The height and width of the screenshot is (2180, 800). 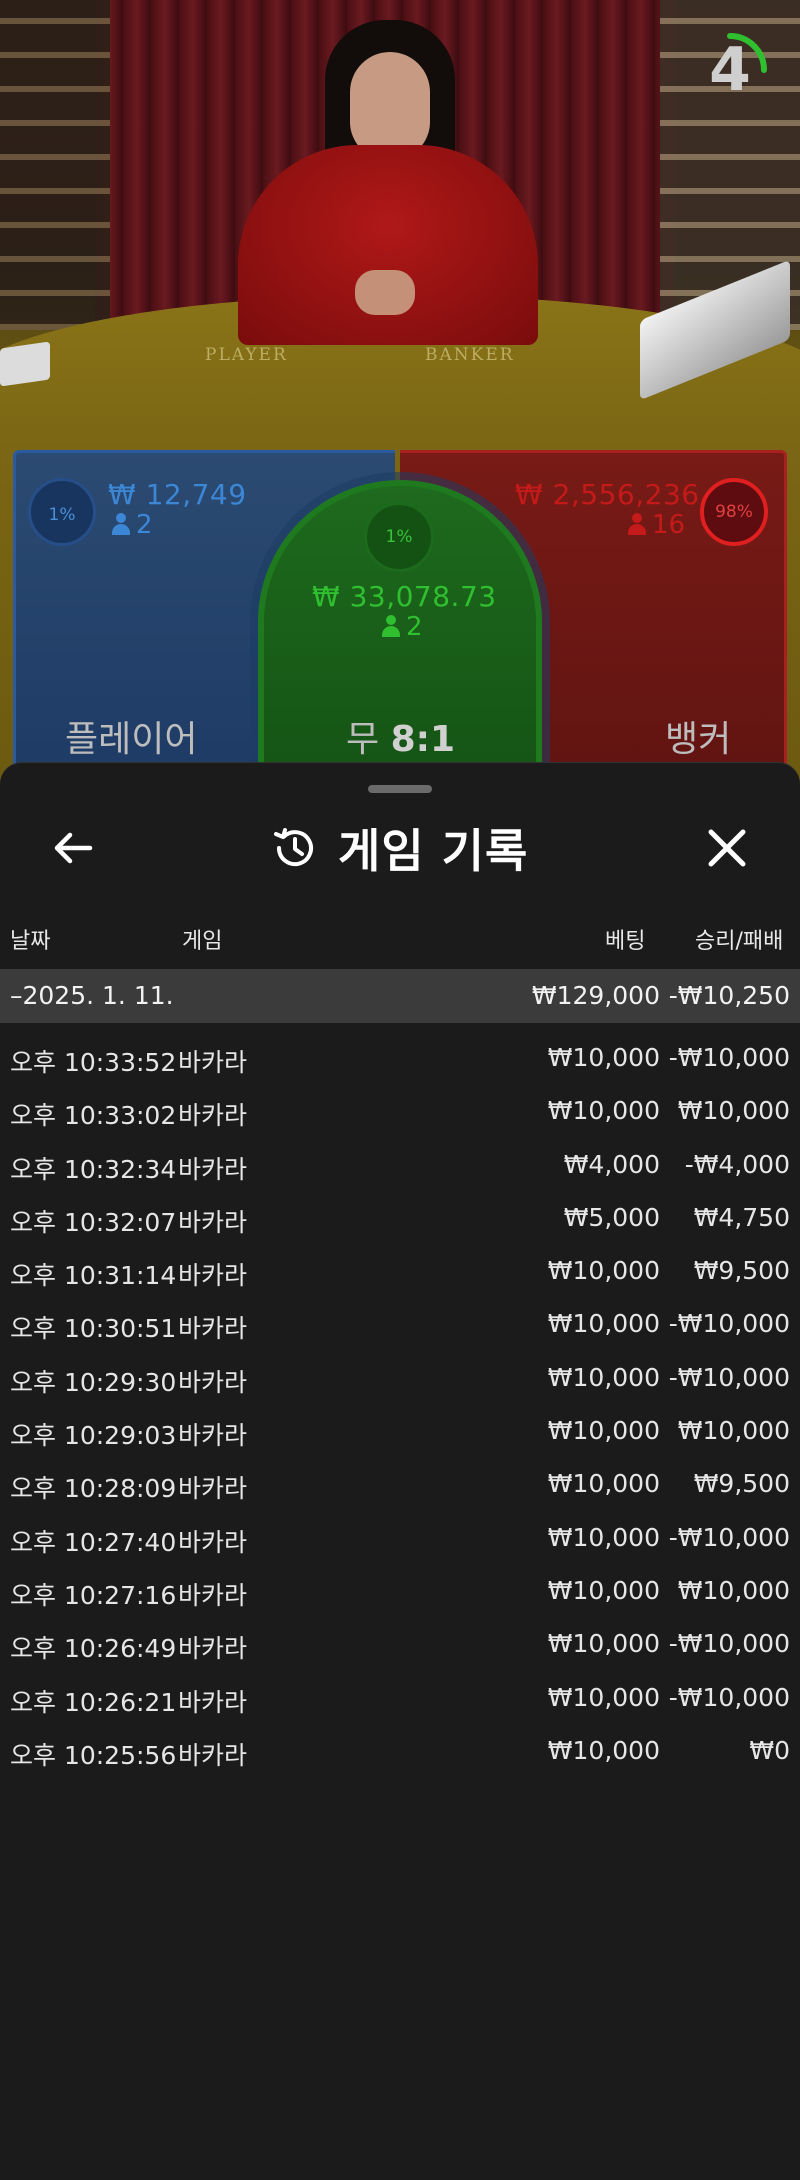 What do you see at coordinates (385, 292) in the screenshot?
I see `dealer-hands` at bounding box center [385, 292].